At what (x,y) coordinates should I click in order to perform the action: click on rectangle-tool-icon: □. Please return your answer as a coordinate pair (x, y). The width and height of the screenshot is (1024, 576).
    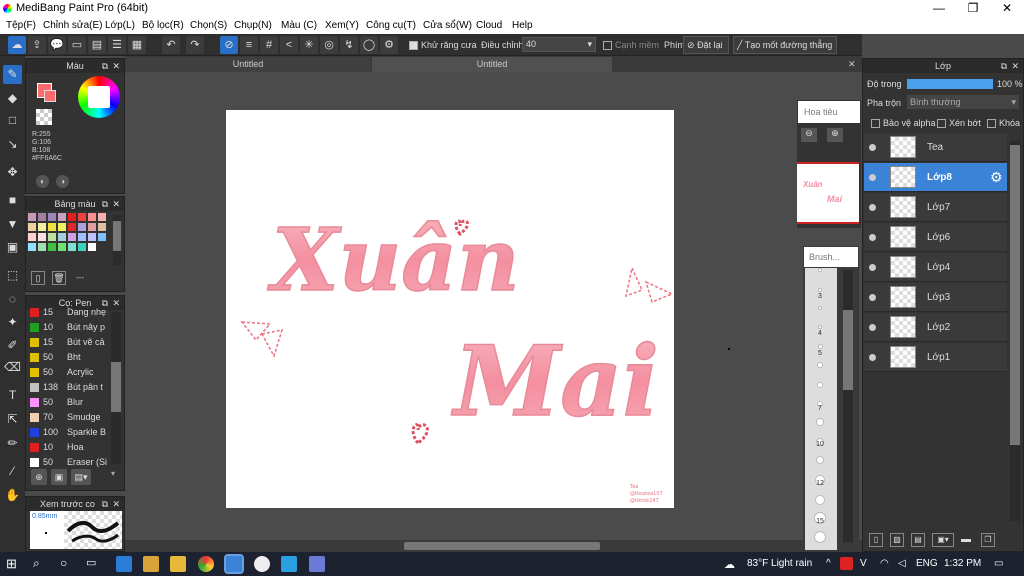
    Looking at the image, I should click on (12, 120).